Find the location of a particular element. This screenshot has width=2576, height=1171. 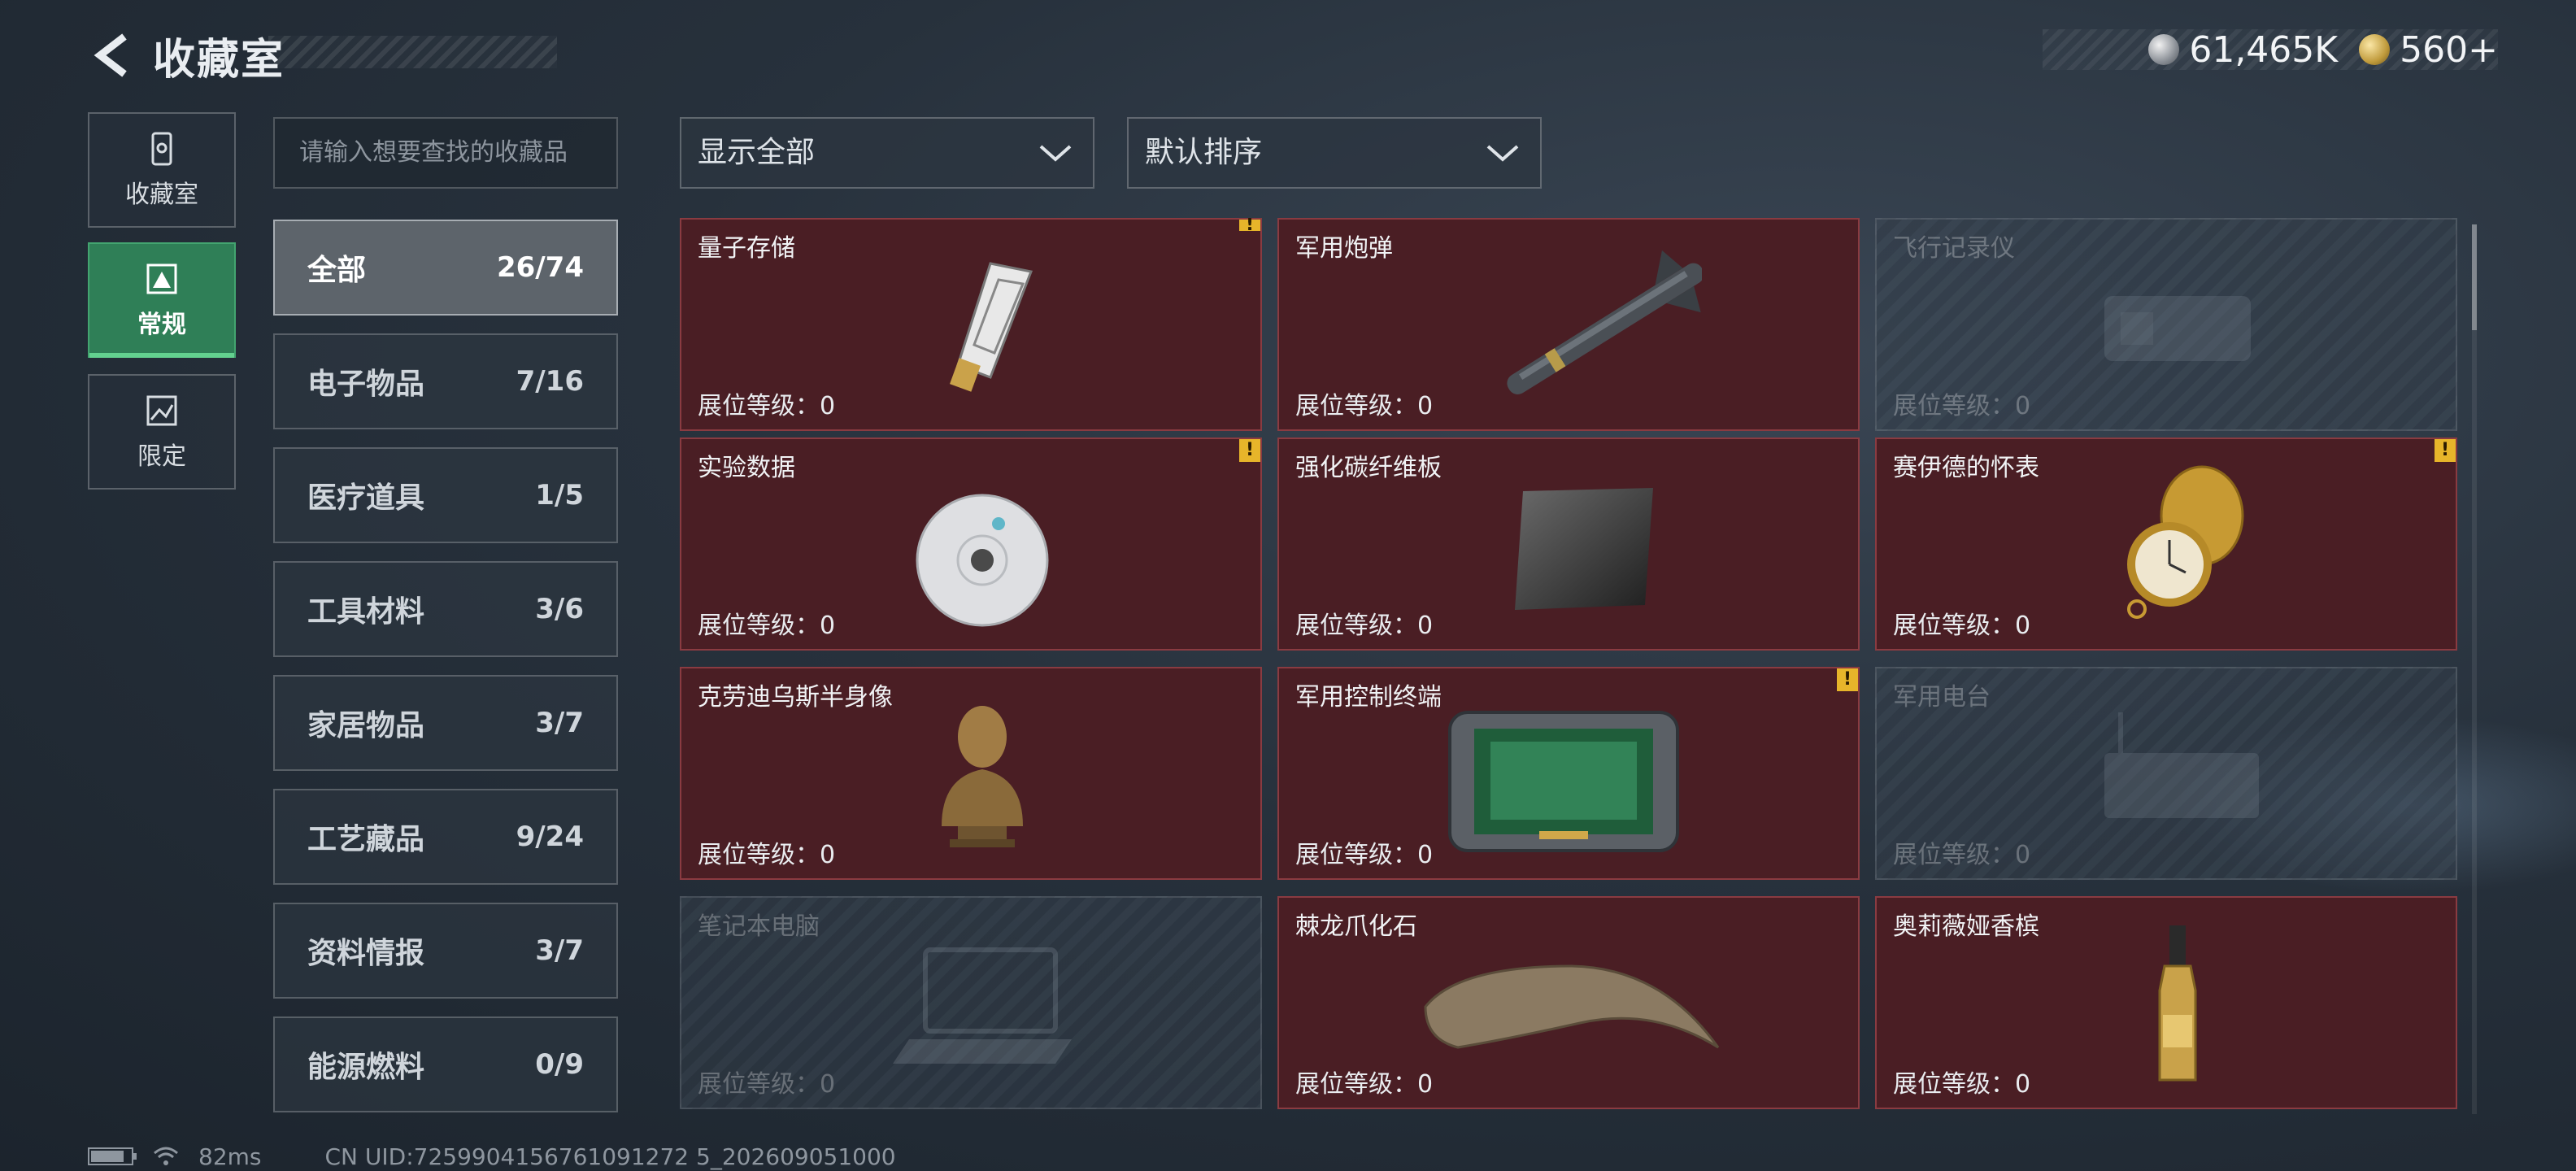

gold-currency: 560+ is located at coordinates (2429, 50).